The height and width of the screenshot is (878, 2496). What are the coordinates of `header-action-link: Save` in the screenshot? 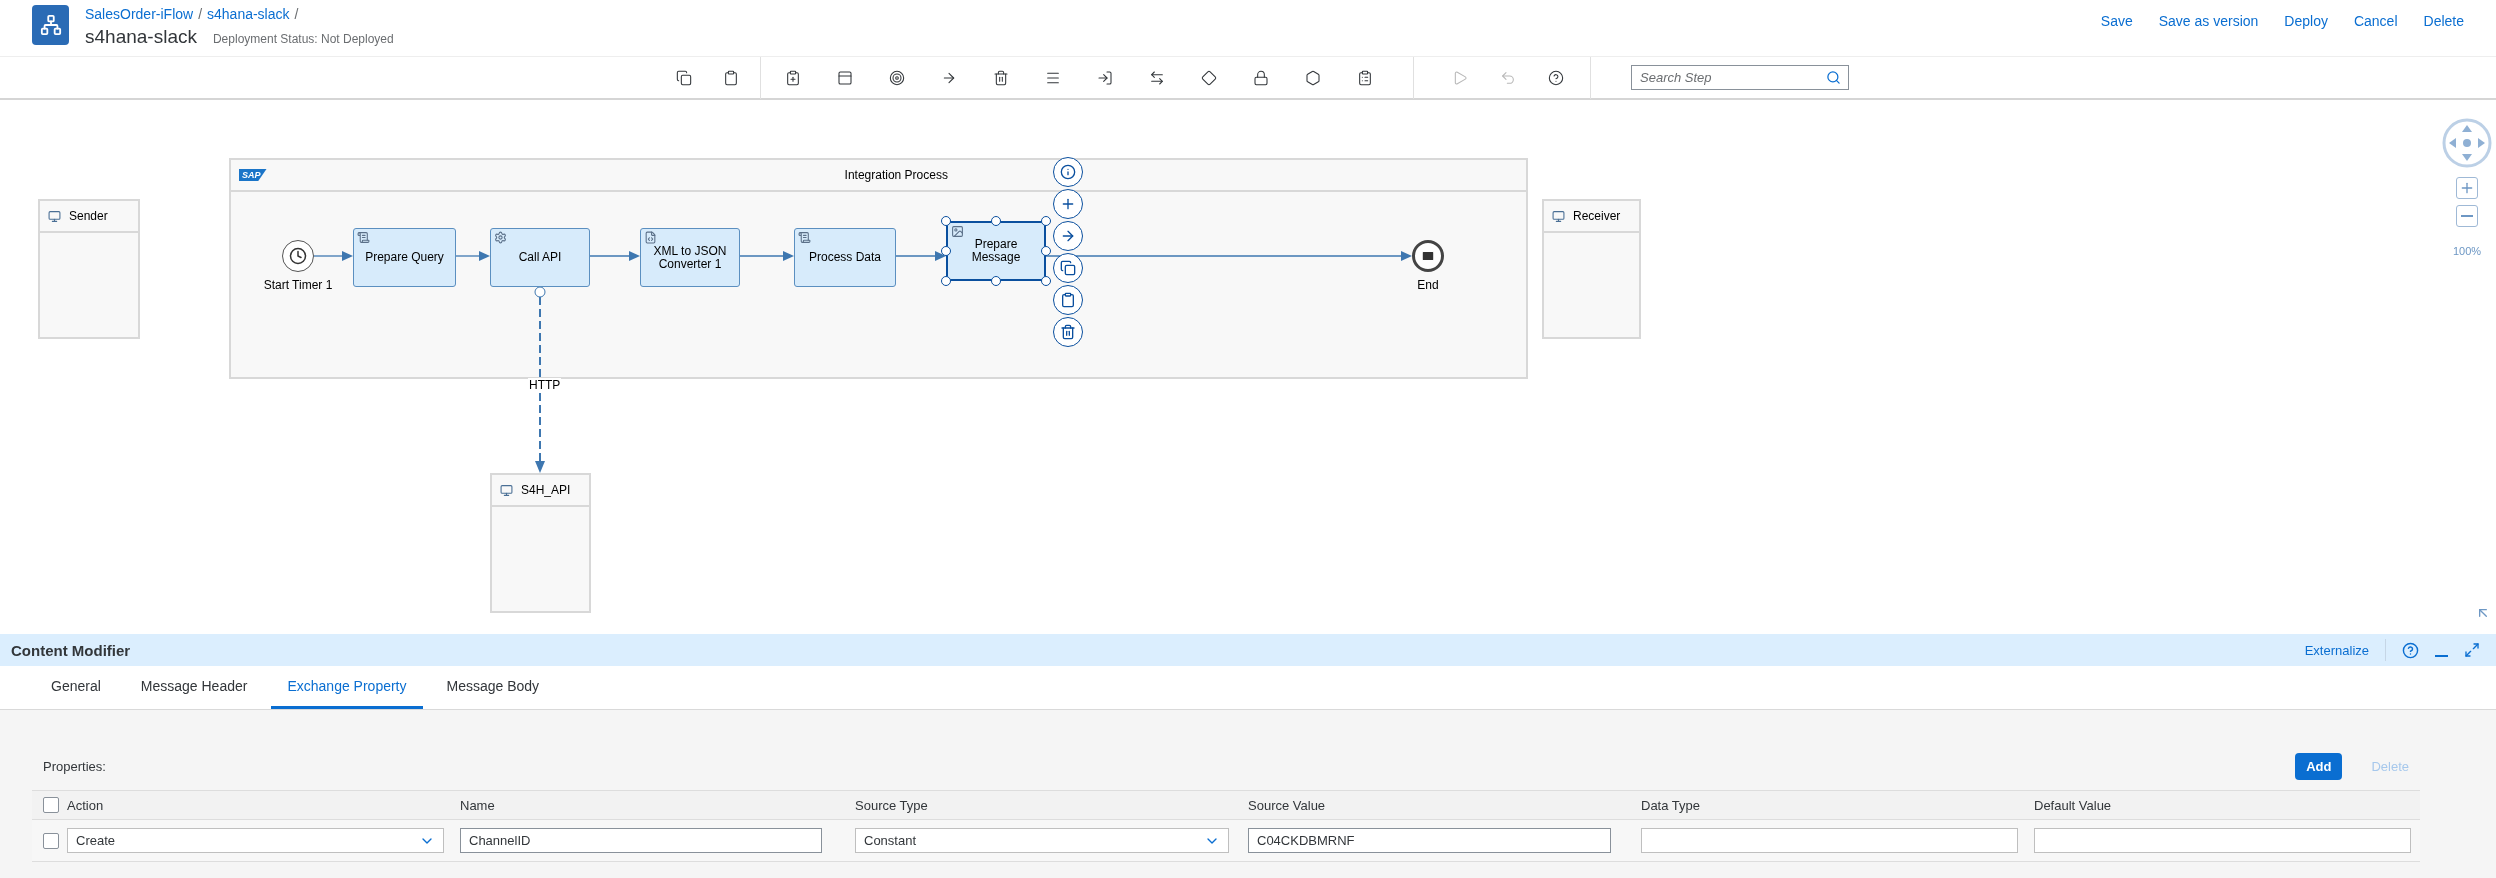 It's located at (2116, 21).